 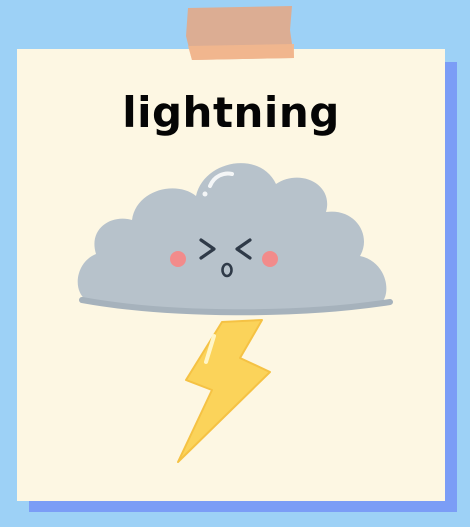 What do you see at coordinates (270, 259) in the screenshot?
I see `right-cheek` at bounding box center [270, 259].